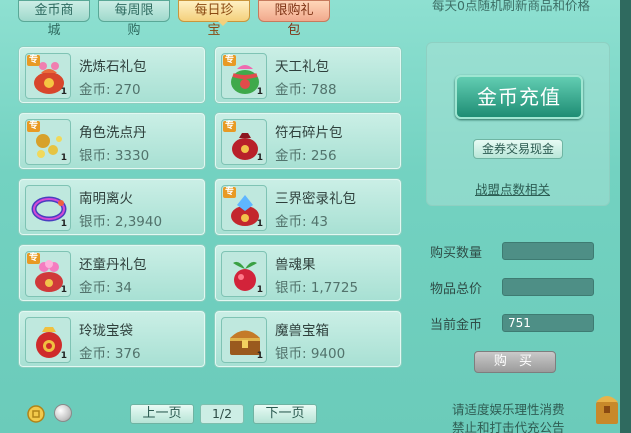 This screenshot has height=433, width=631. Describe the element at coordinates (548, 287) in the screenshot. I see `total-price-field` at that location.